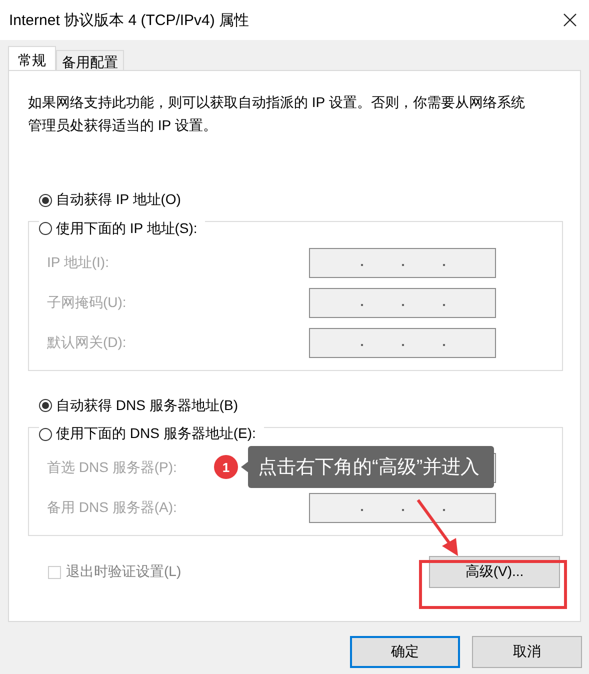  I want to click on checkbox-label: 退出时验证设置(L), so click(124, 572).